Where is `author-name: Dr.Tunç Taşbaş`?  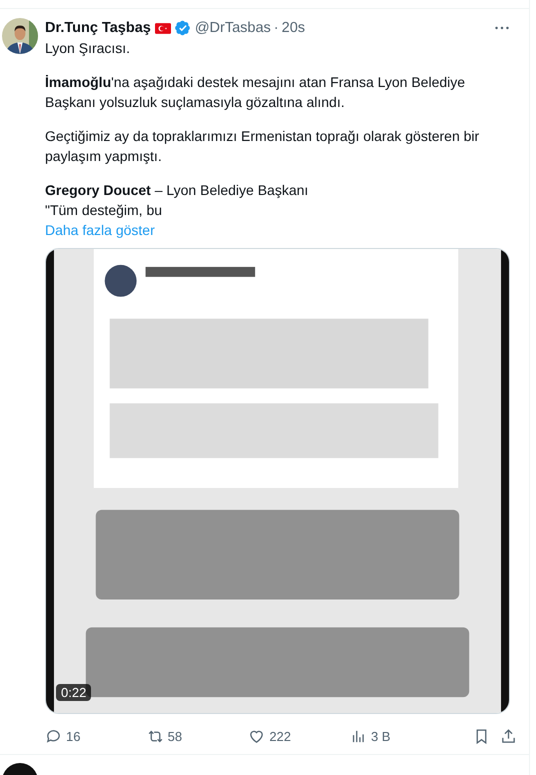
author-name: Dr.Tunç Taşbaş is located at coordinates (98, 28).